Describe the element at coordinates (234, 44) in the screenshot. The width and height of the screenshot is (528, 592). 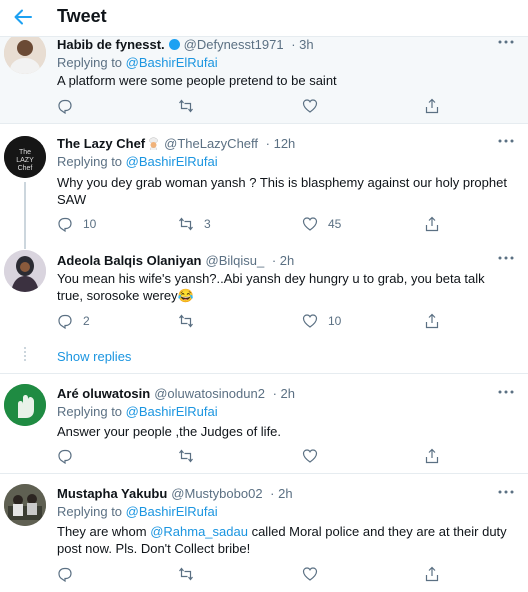
I see `author-handle: @Defynesst1971` at that location.